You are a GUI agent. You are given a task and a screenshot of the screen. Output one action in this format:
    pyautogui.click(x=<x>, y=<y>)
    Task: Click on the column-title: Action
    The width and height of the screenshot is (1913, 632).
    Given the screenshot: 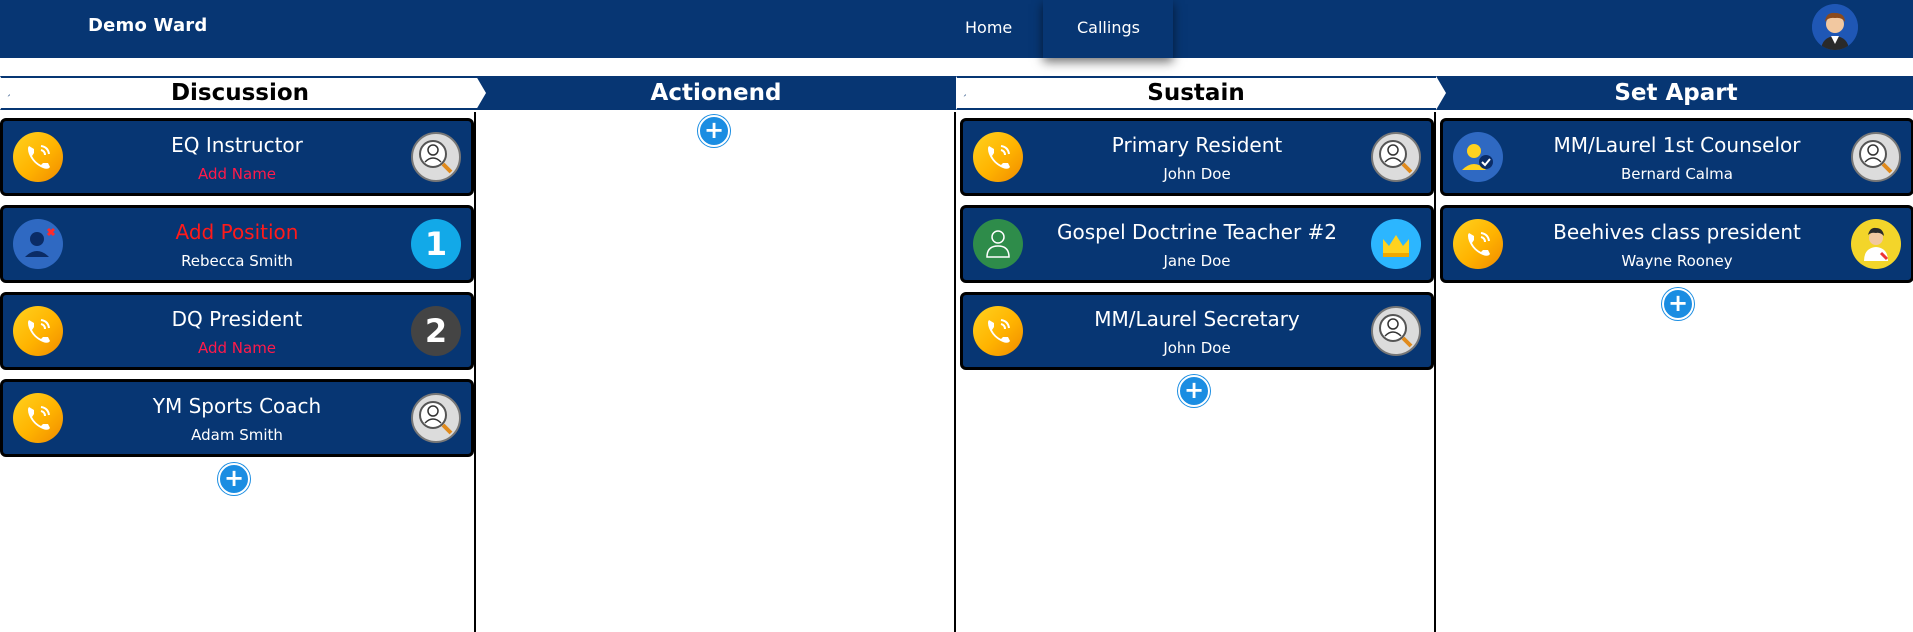 What is the action you would take?
    pyautogui.click(x=692, y=93)
    